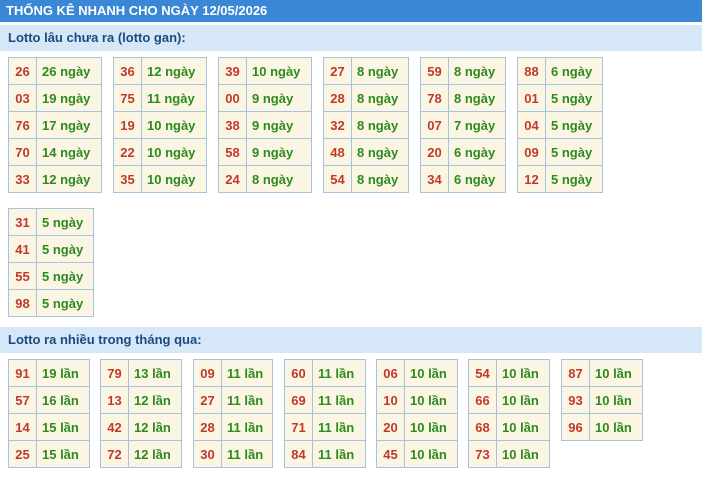 This screenshot has width=702, height=484. What do you see at coordinates (477, 125) in the screenshot?
I see `days-count: 7 ngày` at bounding box center [477, 125].